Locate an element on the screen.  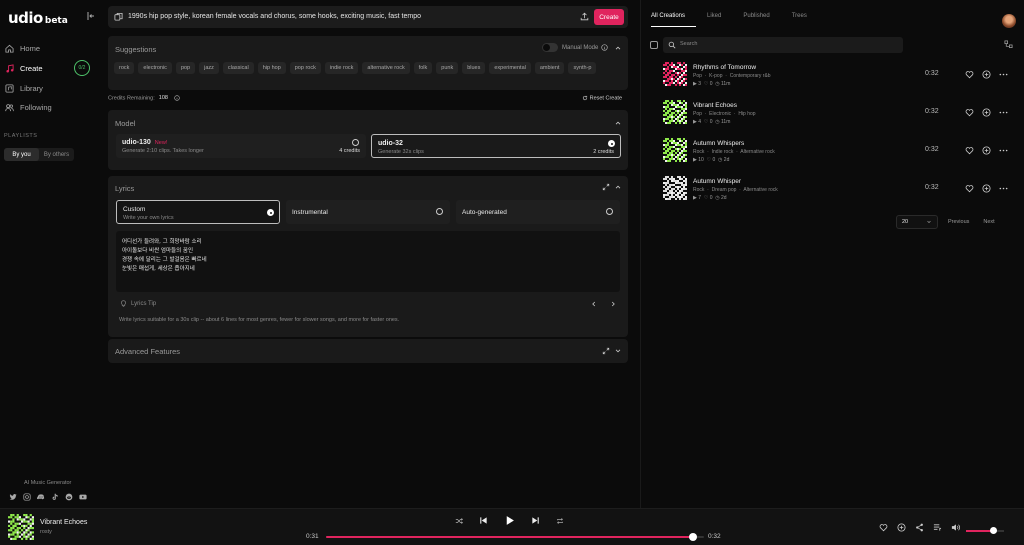
lyrics-option-instrumental: Instrumental is located at coordinates (368, 212).